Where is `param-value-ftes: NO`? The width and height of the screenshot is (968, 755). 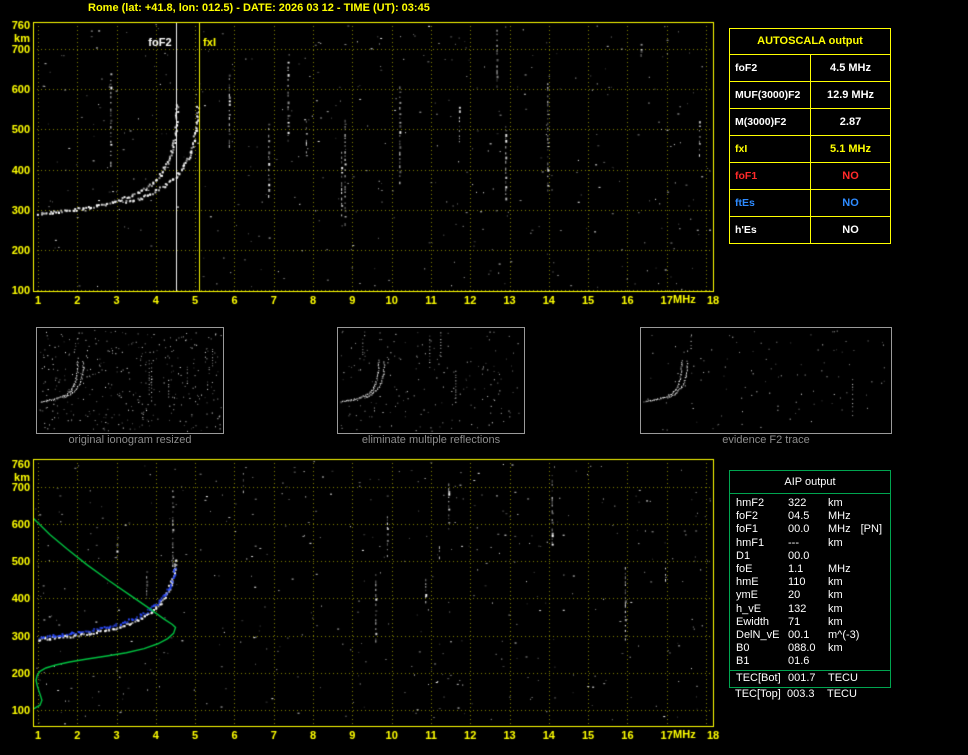
param-value-ftes: NO is located at coordinates (850, 203).